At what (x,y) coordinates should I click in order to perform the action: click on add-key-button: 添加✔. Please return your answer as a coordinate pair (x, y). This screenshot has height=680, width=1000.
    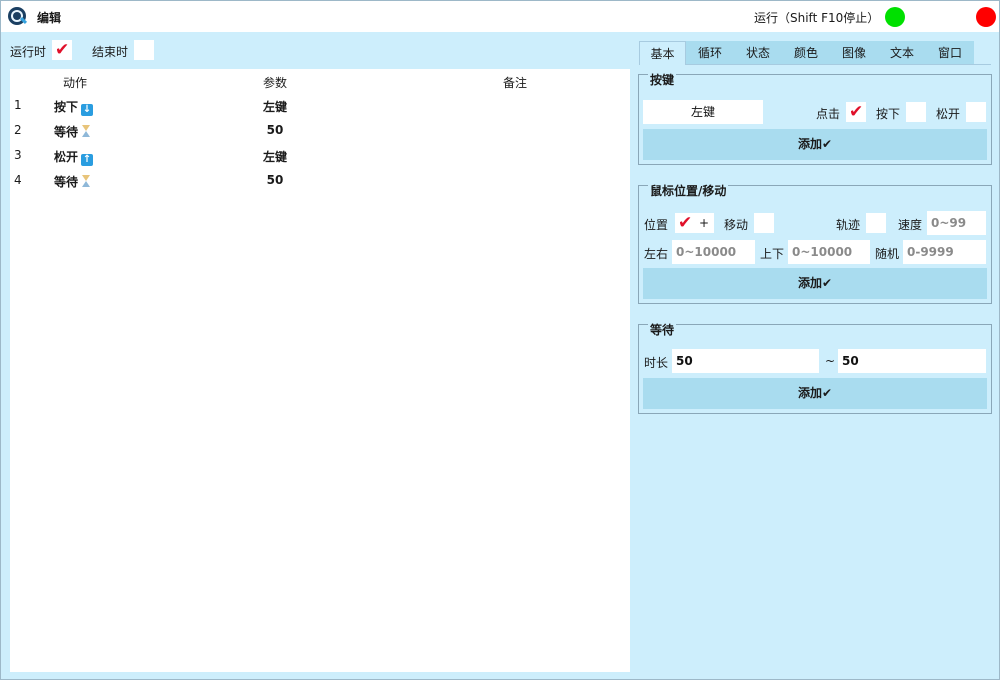
    Looking at the image, I should click on (815, 144).